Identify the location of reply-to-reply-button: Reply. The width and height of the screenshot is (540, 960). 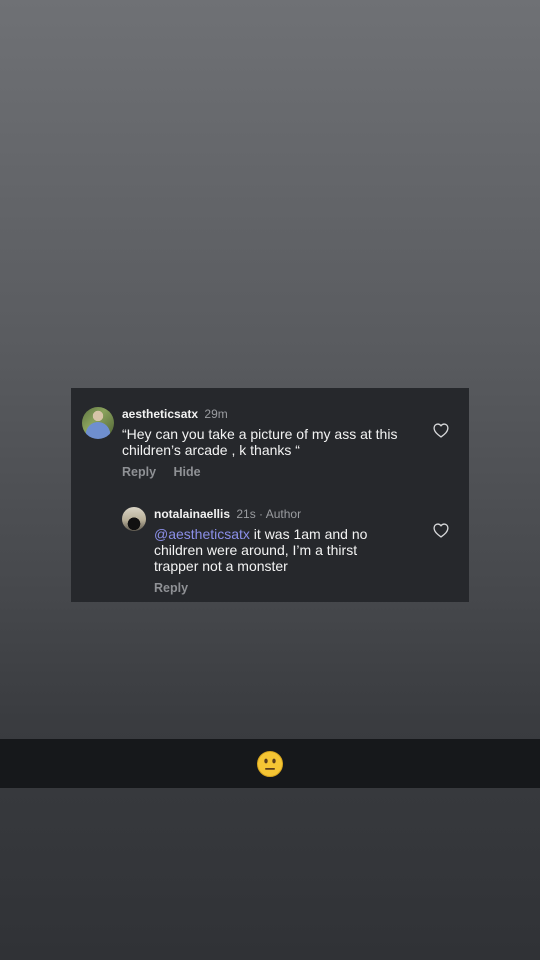
(171, 588).